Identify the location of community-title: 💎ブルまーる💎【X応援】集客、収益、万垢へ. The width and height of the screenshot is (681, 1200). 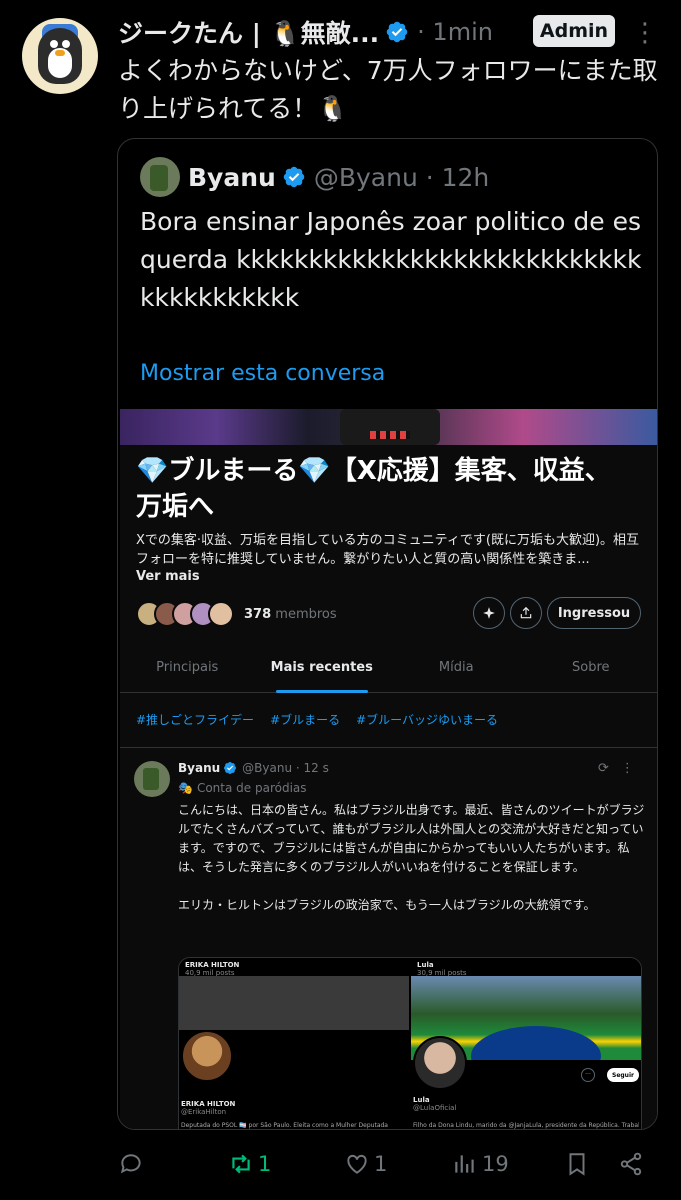
(373, 489).